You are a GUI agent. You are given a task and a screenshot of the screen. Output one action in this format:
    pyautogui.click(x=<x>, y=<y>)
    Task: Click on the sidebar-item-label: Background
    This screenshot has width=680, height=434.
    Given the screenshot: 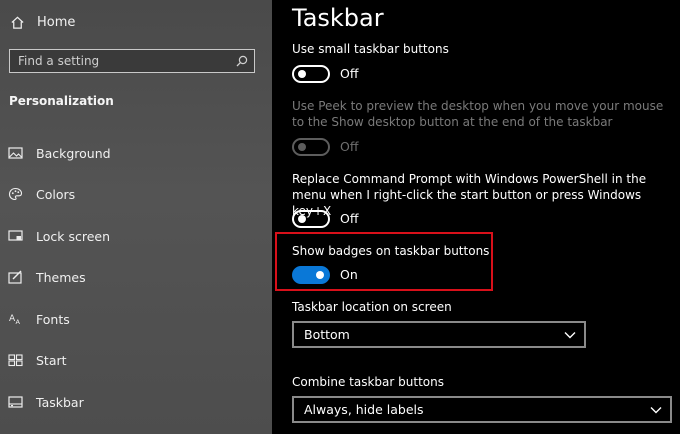 What is the action you would take?
    pyautogui.click(x=73, y=153)
    